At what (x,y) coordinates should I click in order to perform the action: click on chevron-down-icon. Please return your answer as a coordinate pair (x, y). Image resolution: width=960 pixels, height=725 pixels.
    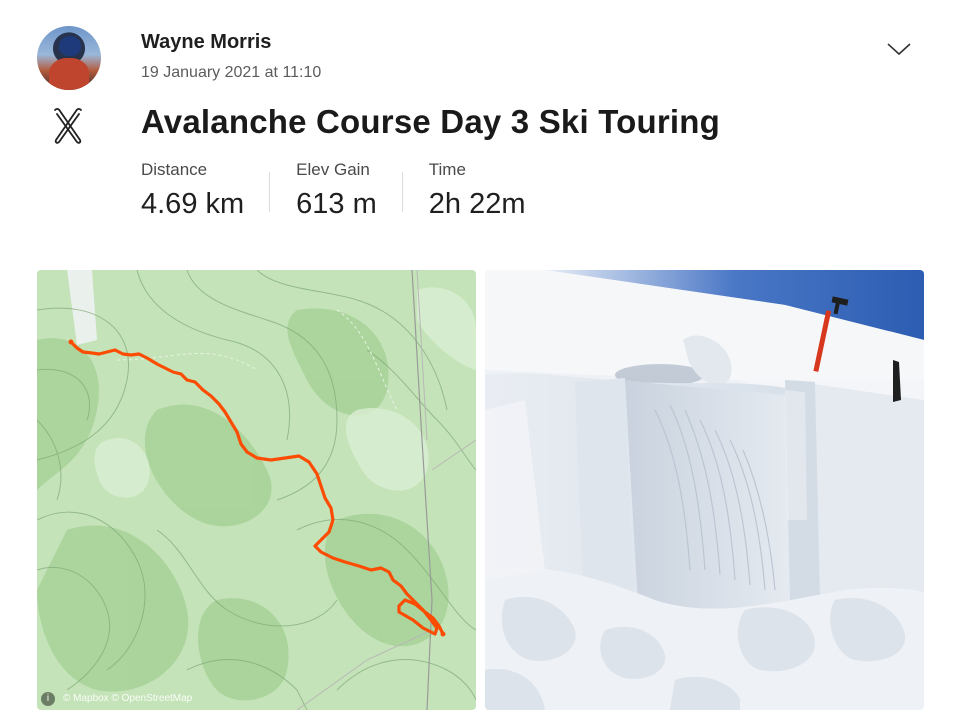
    Looking at the image, I should click on (899, 49).